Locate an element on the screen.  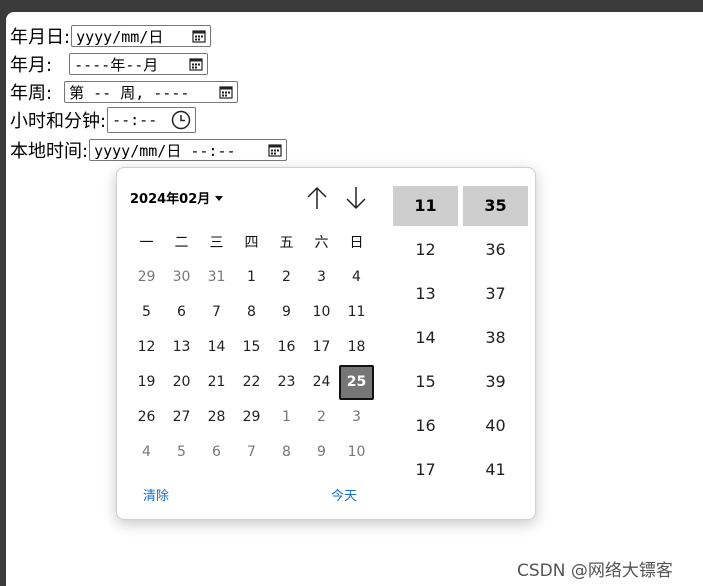
selected-day-cell: 25 is located at coordinates (356, 382).